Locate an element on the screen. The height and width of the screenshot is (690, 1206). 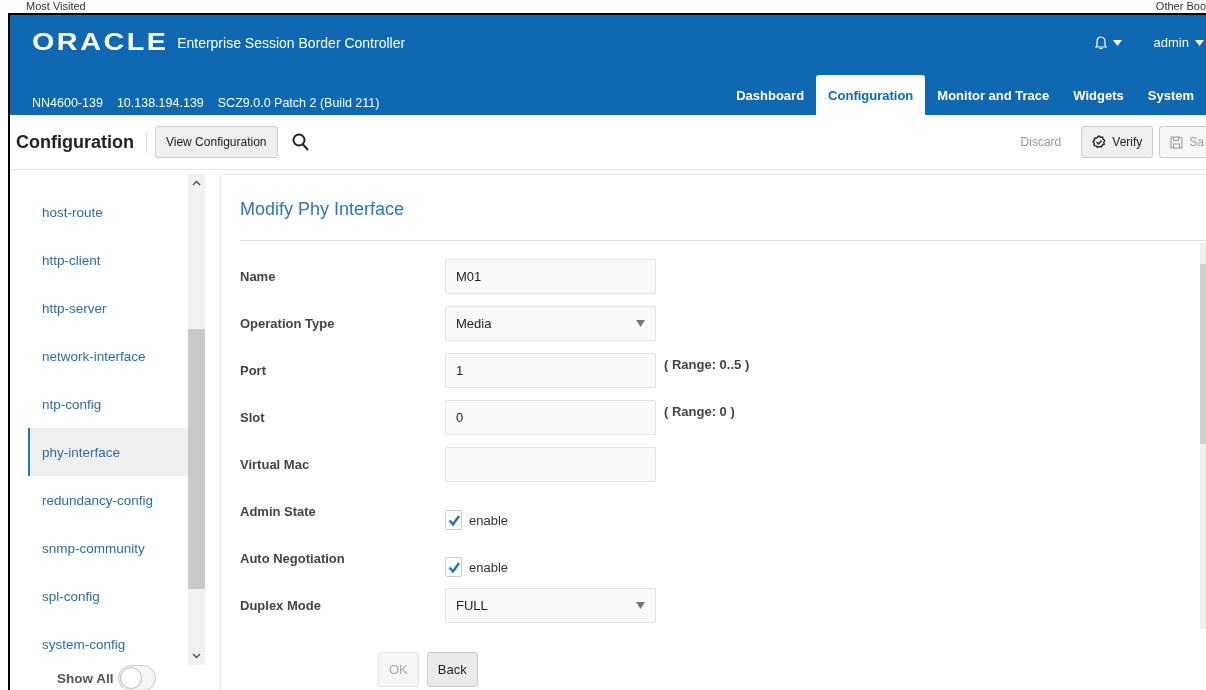
chevron-down-icon is located at coordinates (196, 656).